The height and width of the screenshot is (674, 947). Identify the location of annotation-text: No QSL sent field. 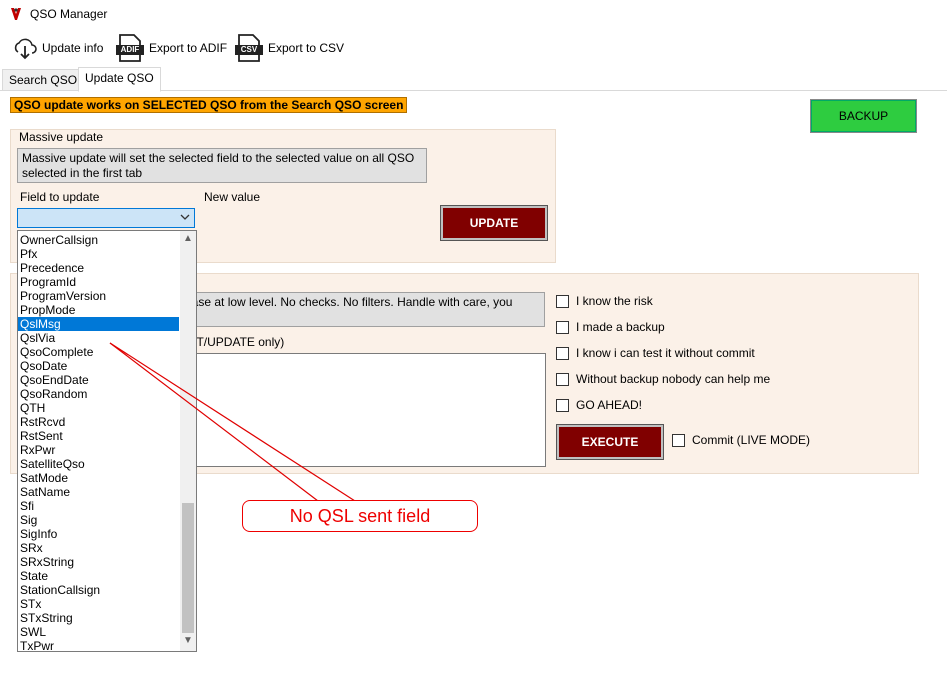
(360, 515).